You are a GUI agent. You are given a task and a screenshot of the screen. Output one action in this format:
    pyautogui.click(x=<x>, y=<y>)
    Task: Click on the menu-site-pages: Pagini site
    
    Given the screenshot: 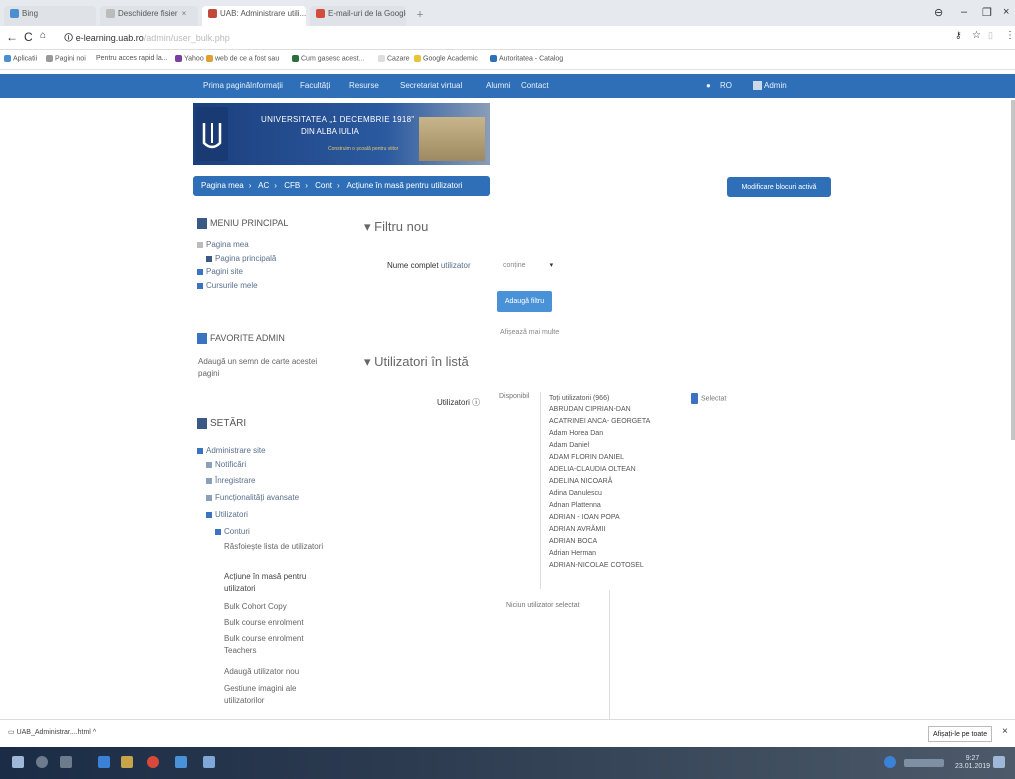 What is the action you would take?
    pyautogui.click(x=220, y=271)
    